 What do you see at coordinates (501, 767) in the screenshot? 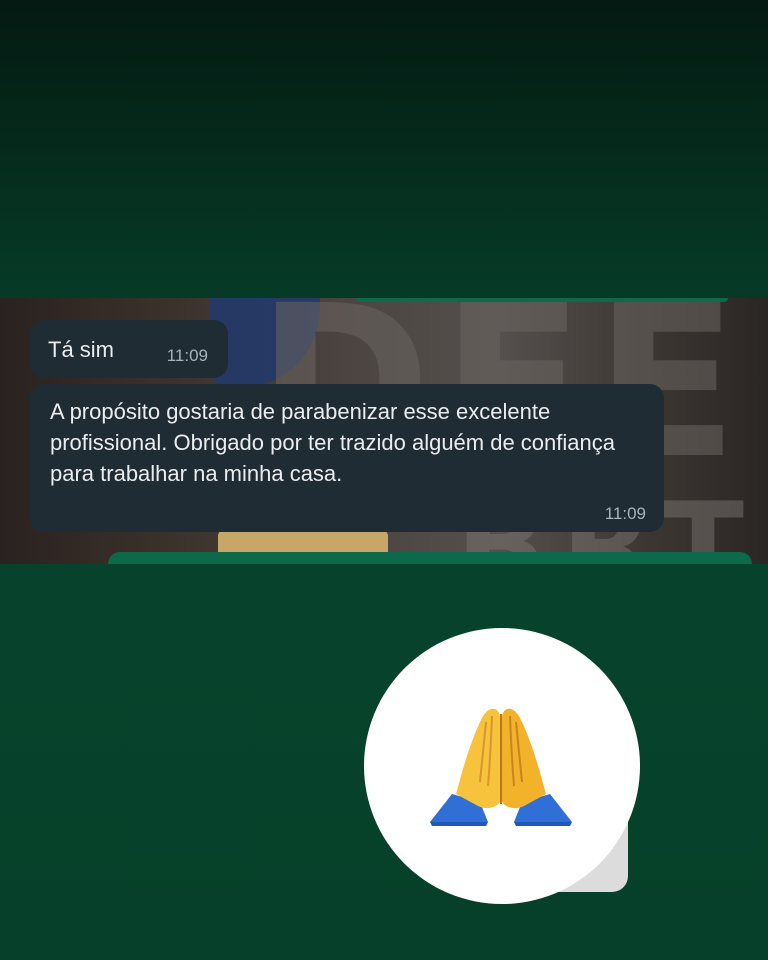
I see `folded-hands-icon` at bounding box center [501, 767].